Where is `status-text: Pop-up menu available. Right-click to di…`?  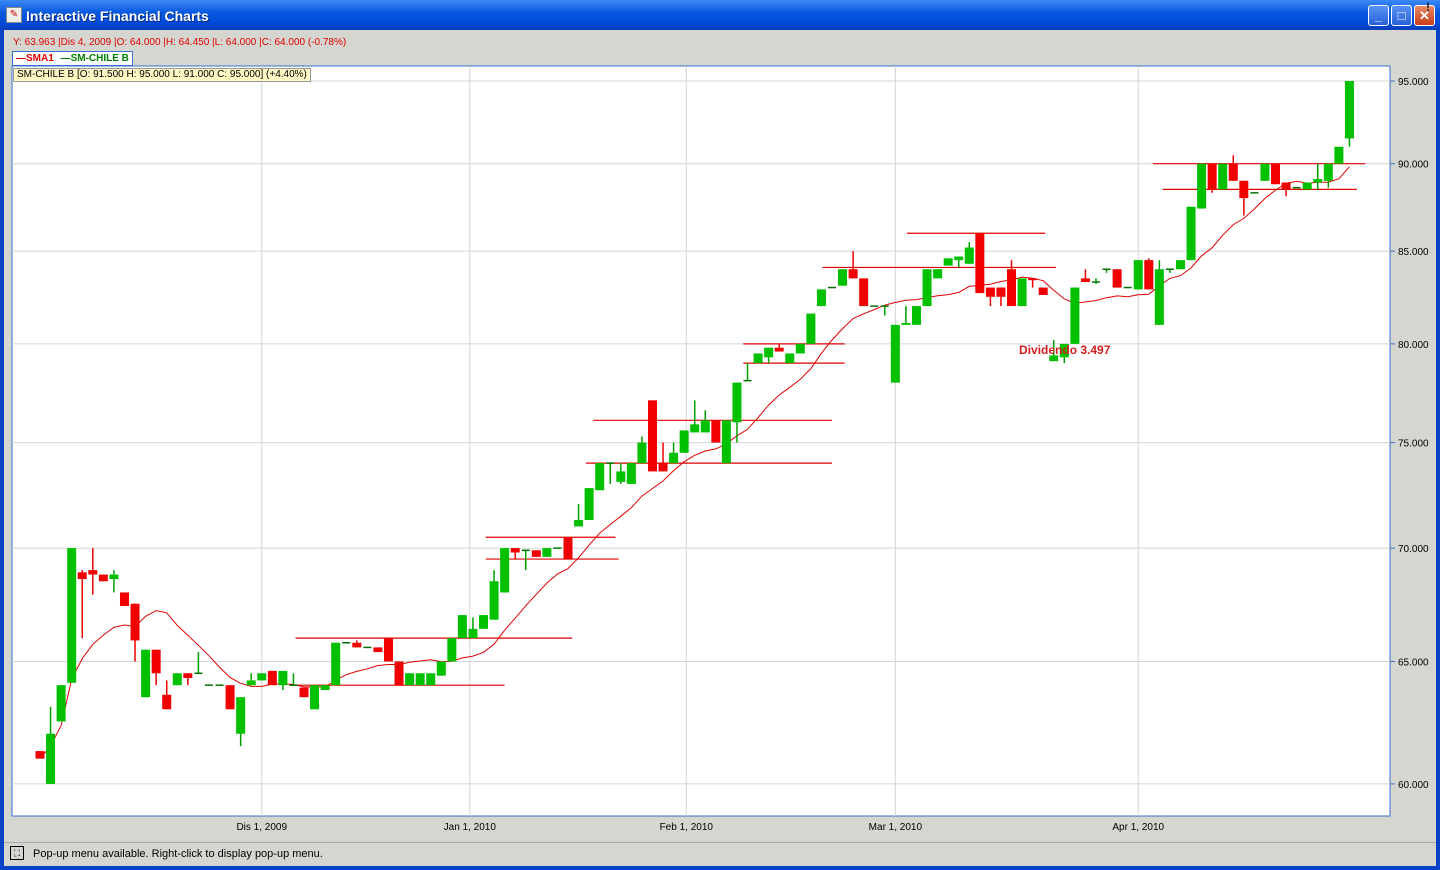 status-text: Pop-up menu available. Right-click to di… is located at coordinates (178, 854).